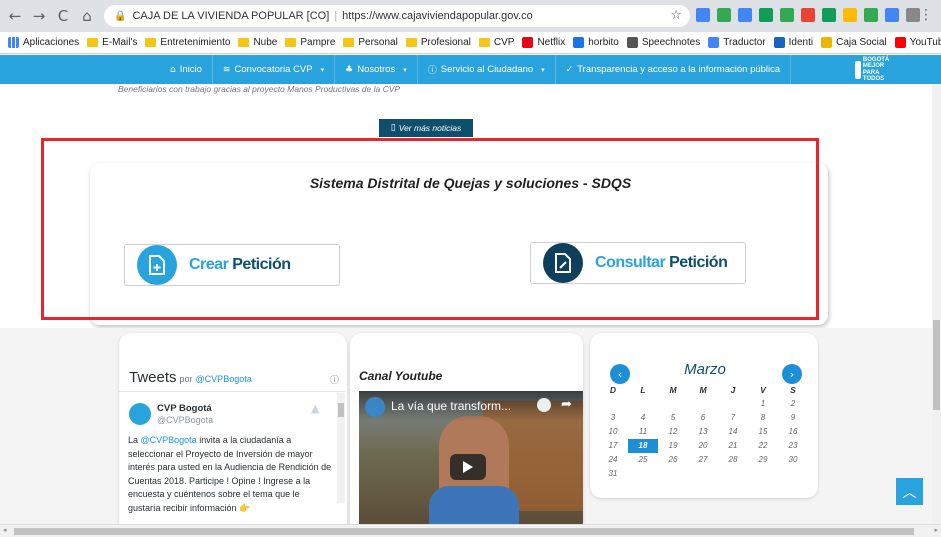 The height and width of the screenshot is (537, 941). Describe the element at coordinates (703, 460) in the screenshot. I see `calendar-day: 27` at that location.